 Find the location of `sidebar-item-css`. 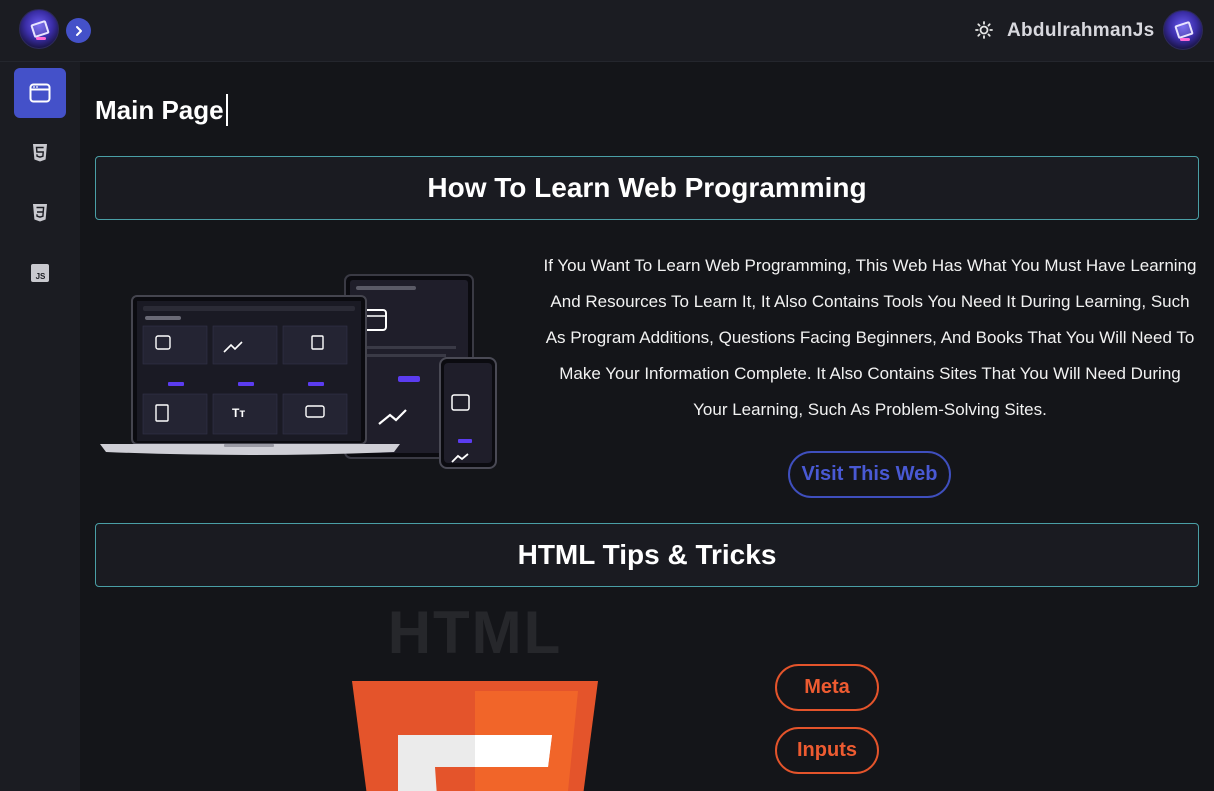

sidebar-item-css is located at coordinates (40, 213).